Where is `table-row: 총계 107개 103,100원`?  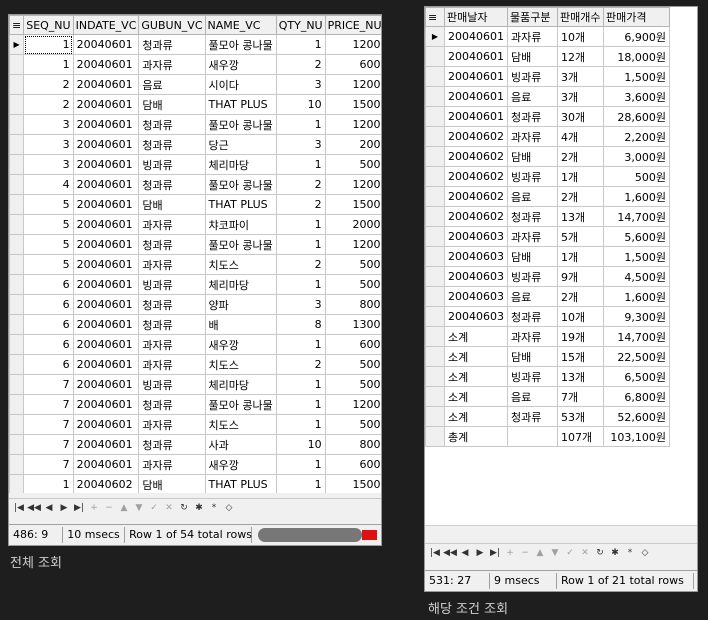
table-row: 총계 107개 103,100원 is located at coordinates (547, 436).